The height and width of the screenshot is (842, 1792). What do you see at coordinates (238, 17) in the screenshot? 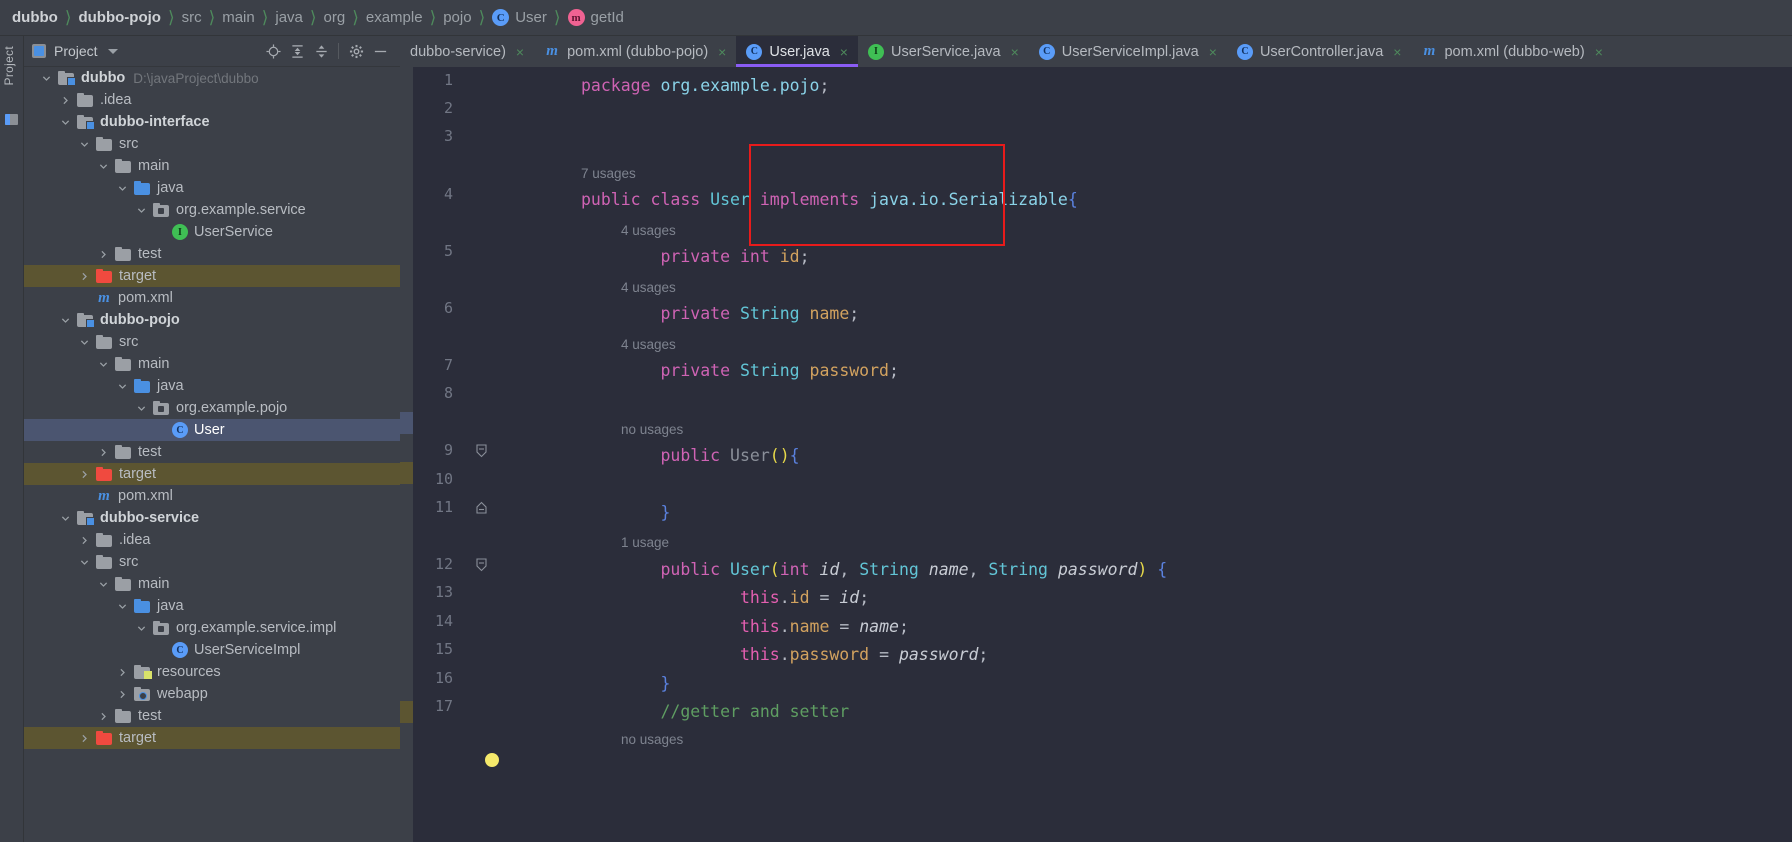
I see `breadcrumb-item-main: main` at bounding box center [238, 17].